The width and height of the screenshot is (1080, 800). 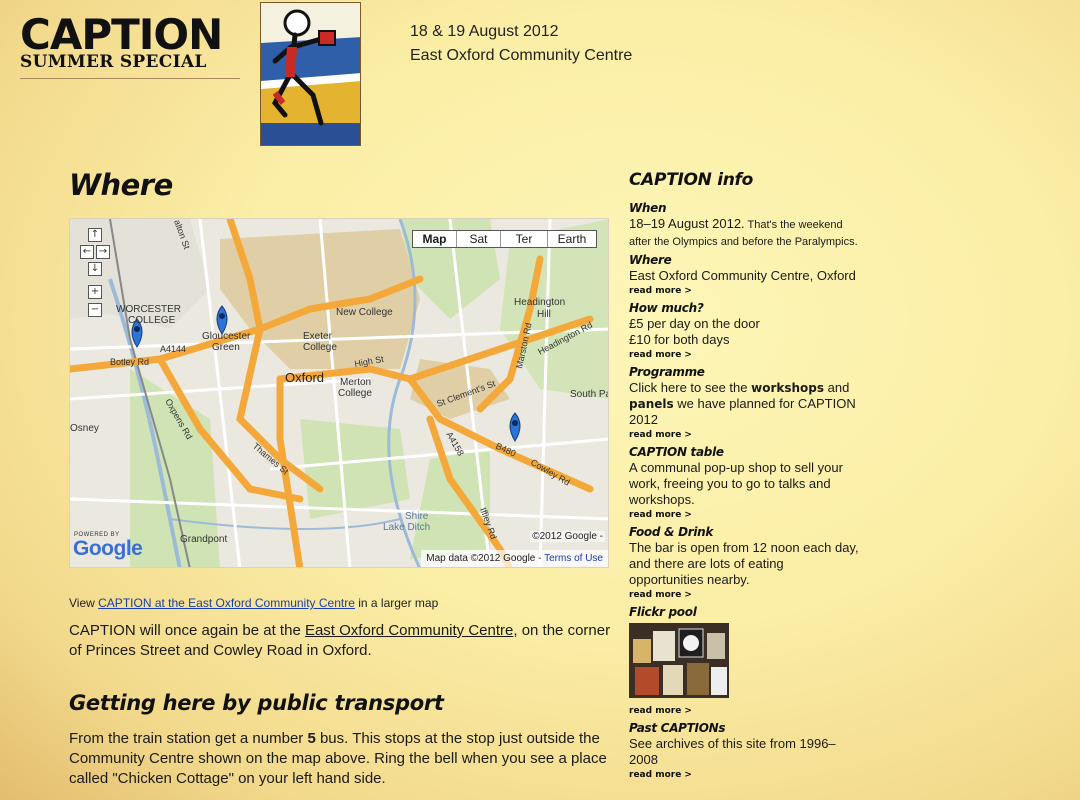 I want to click on info-text: Click here to see the, so click(x=690, y=387).